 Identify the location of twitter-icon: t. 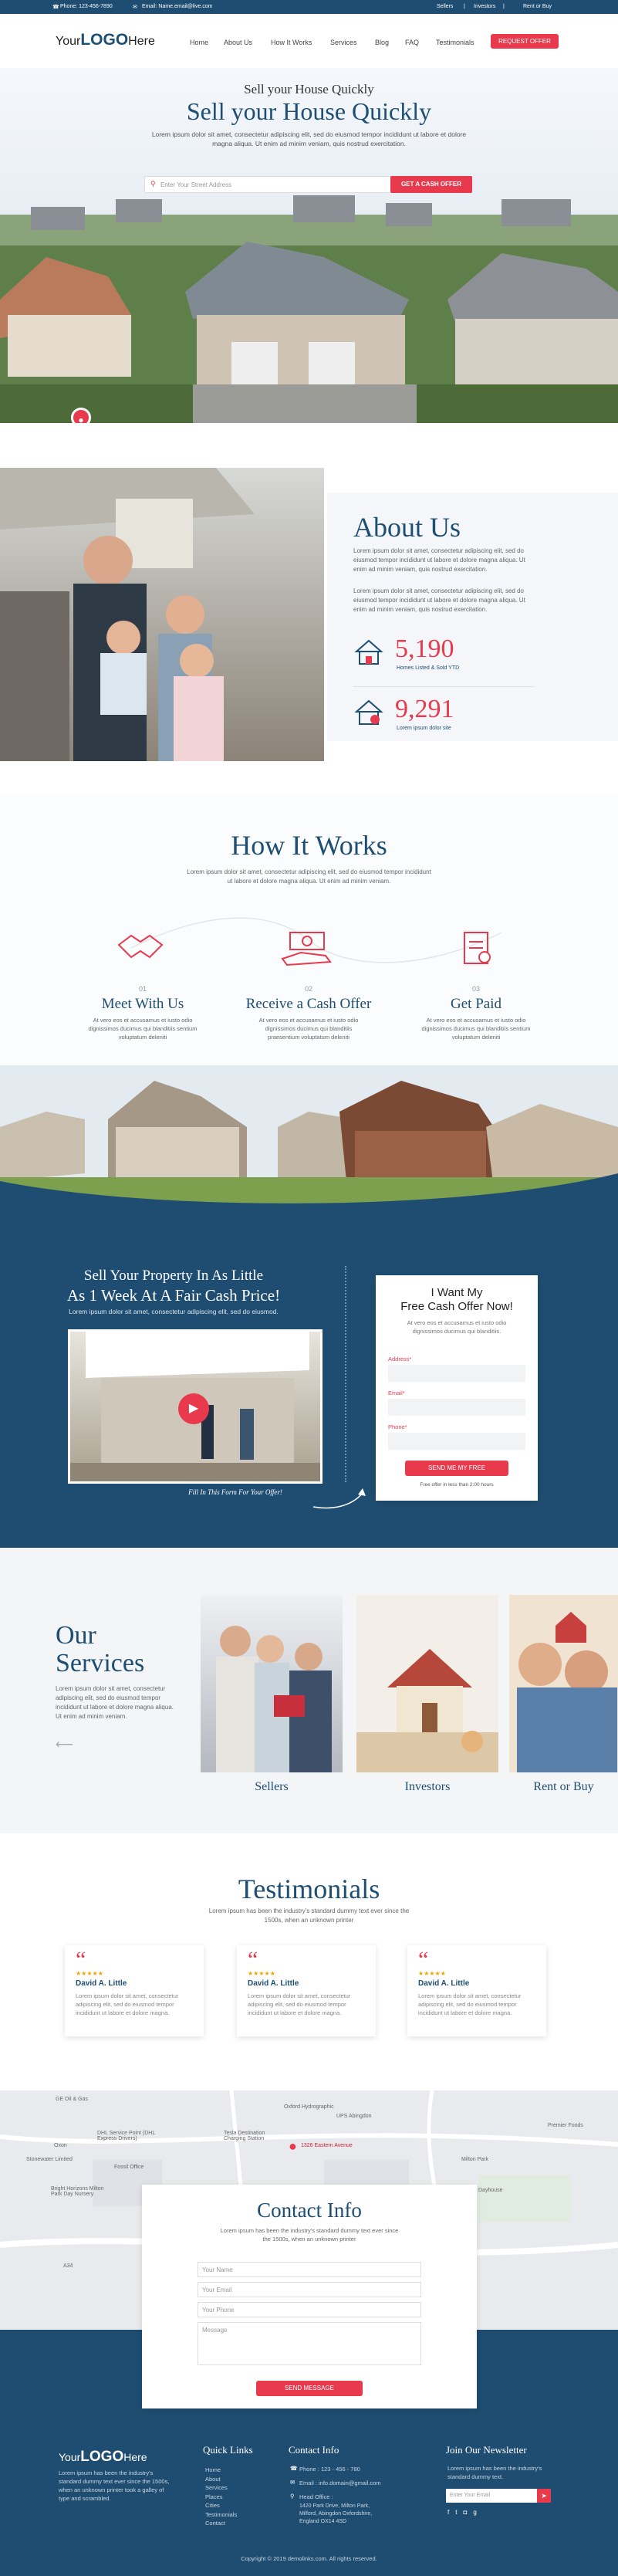
(459, 2512).